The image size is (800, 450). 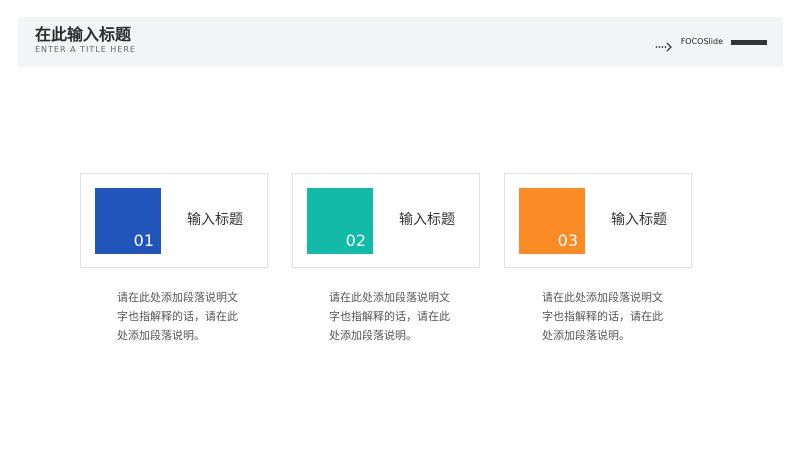 What do you see at coordinates (598, 220) in the screenshot?
I see `step-card-3: 03 输入标题` at bounding box center [598, 220].